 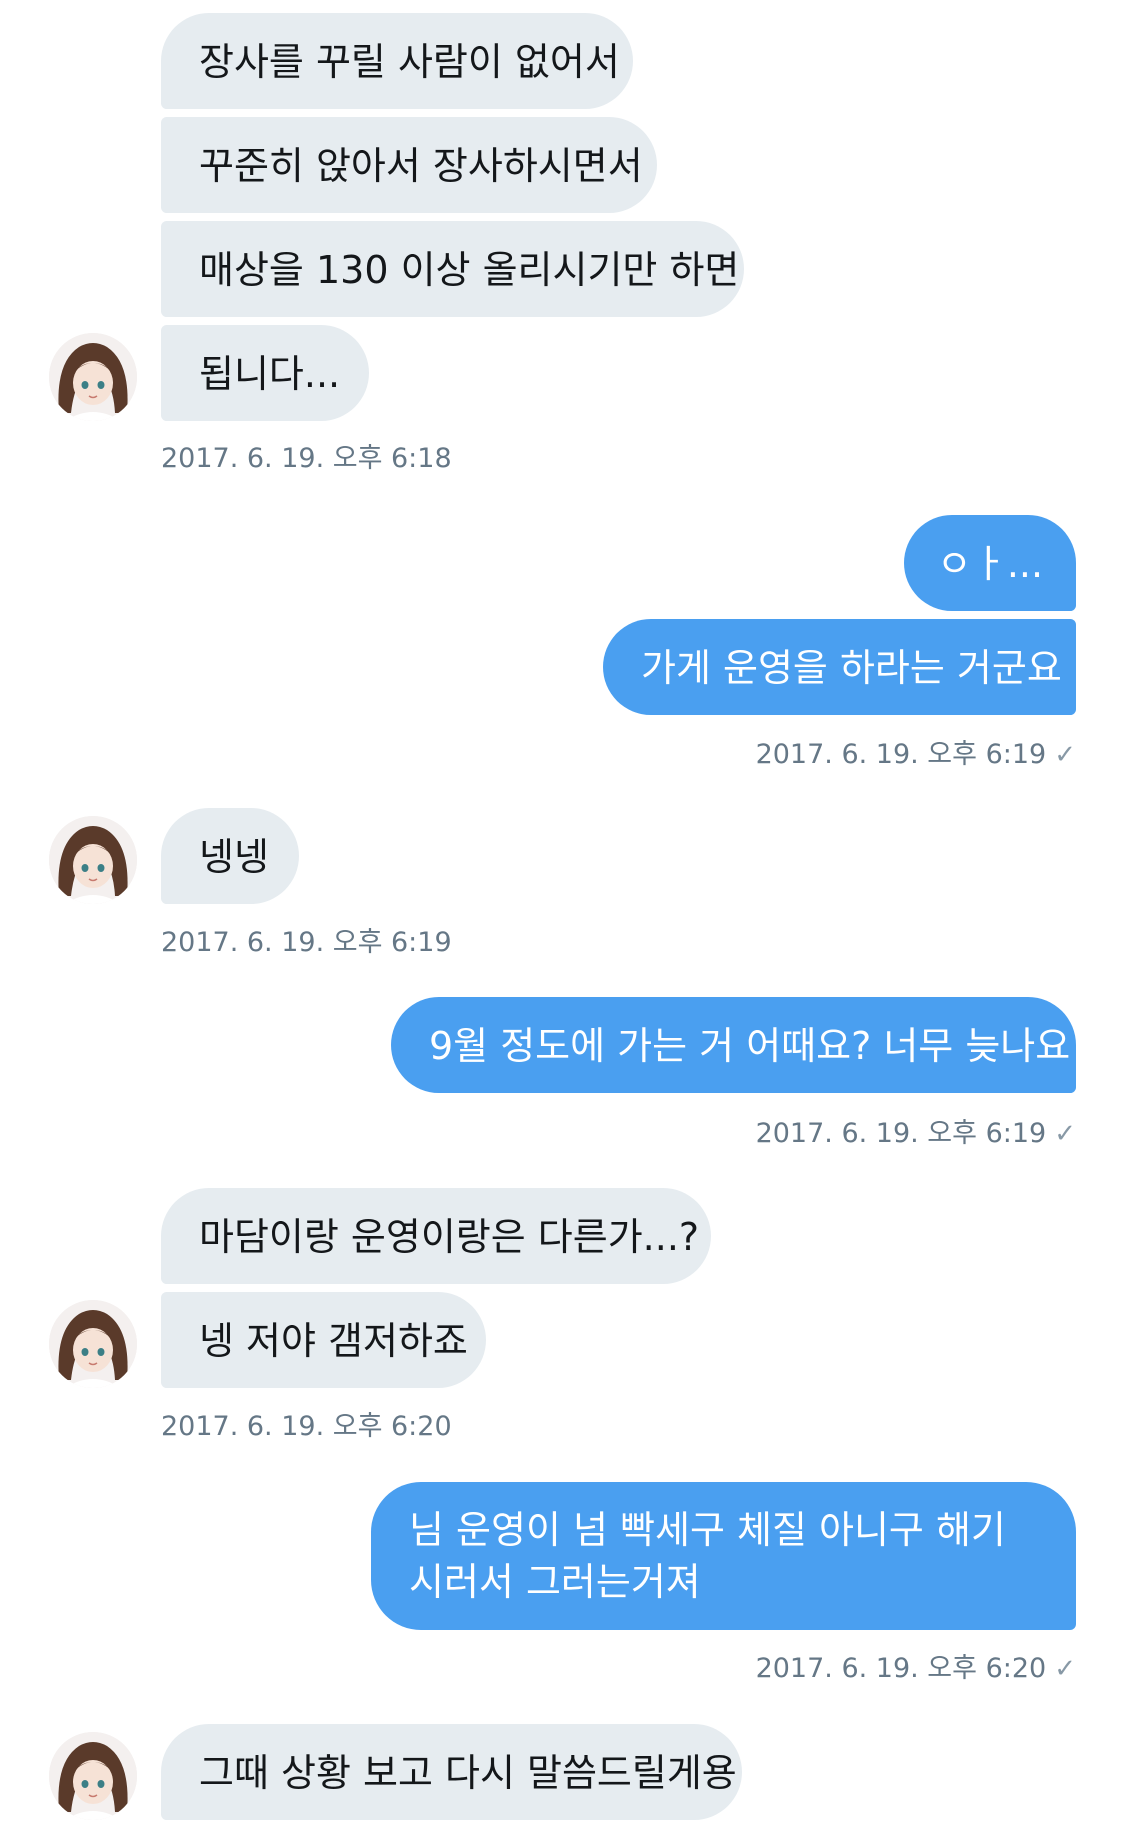 I want to click on outgoing-message: 9월 정도에 가는 거 어때요? 너무 늦나요, so click(x=733, y=1045).